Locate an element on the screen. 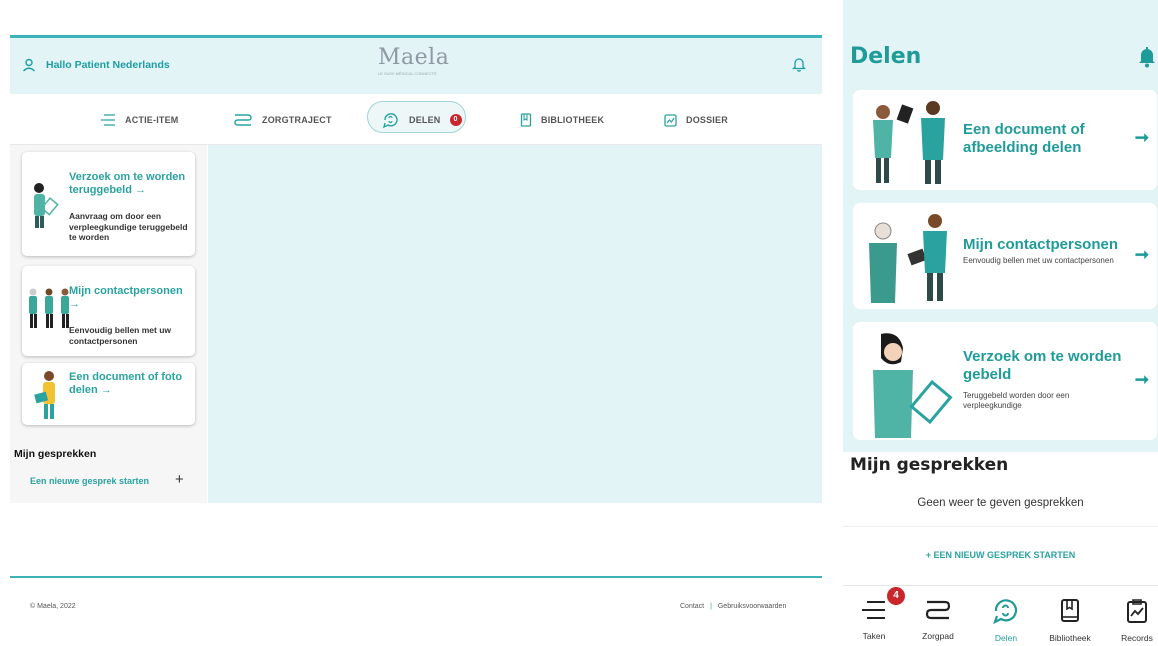  logo: Maela is located at coordinates (413, 57).